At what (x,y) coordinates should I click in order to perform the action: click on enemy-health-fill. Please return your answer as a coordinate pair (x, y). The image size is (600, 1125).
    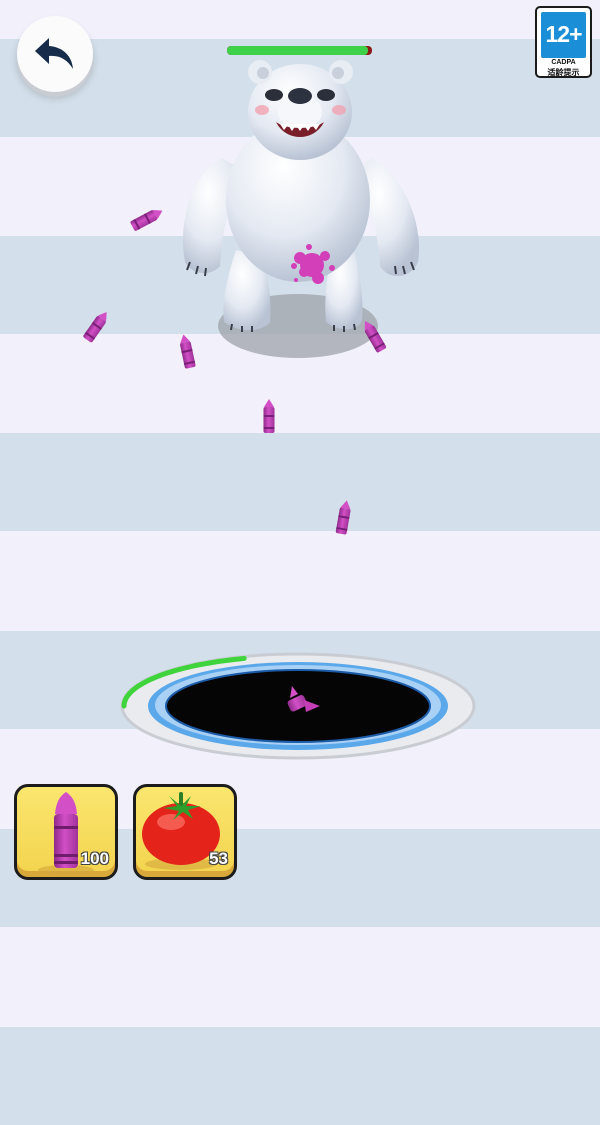
    Looking at the image, I should click on (297, 50).